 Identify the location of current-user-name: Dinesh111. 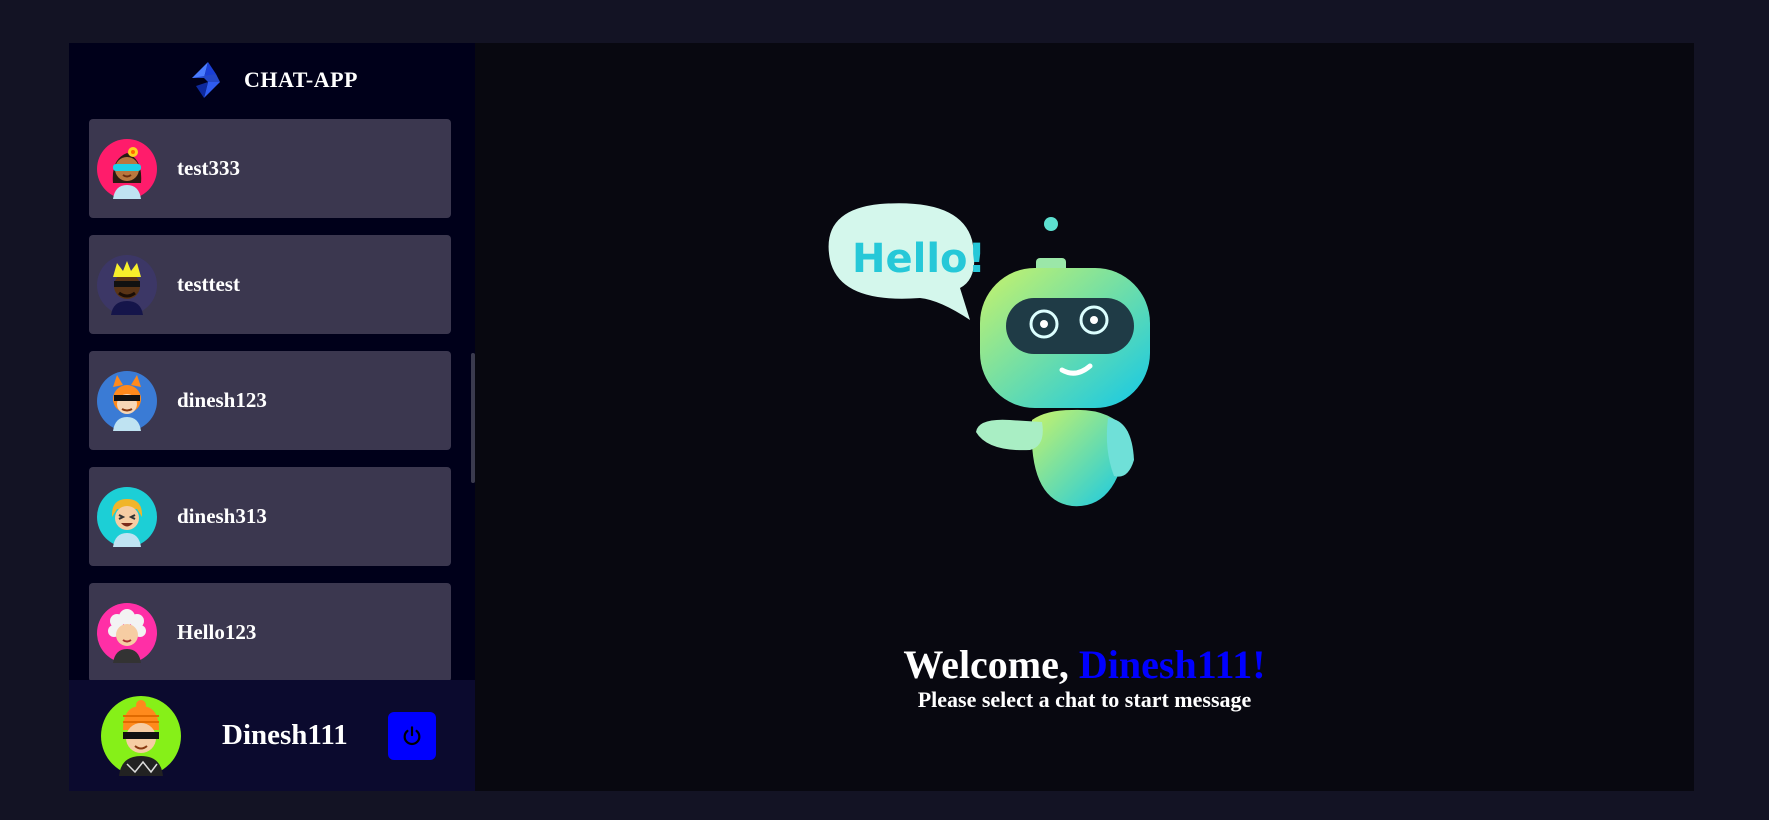
(285, 735).